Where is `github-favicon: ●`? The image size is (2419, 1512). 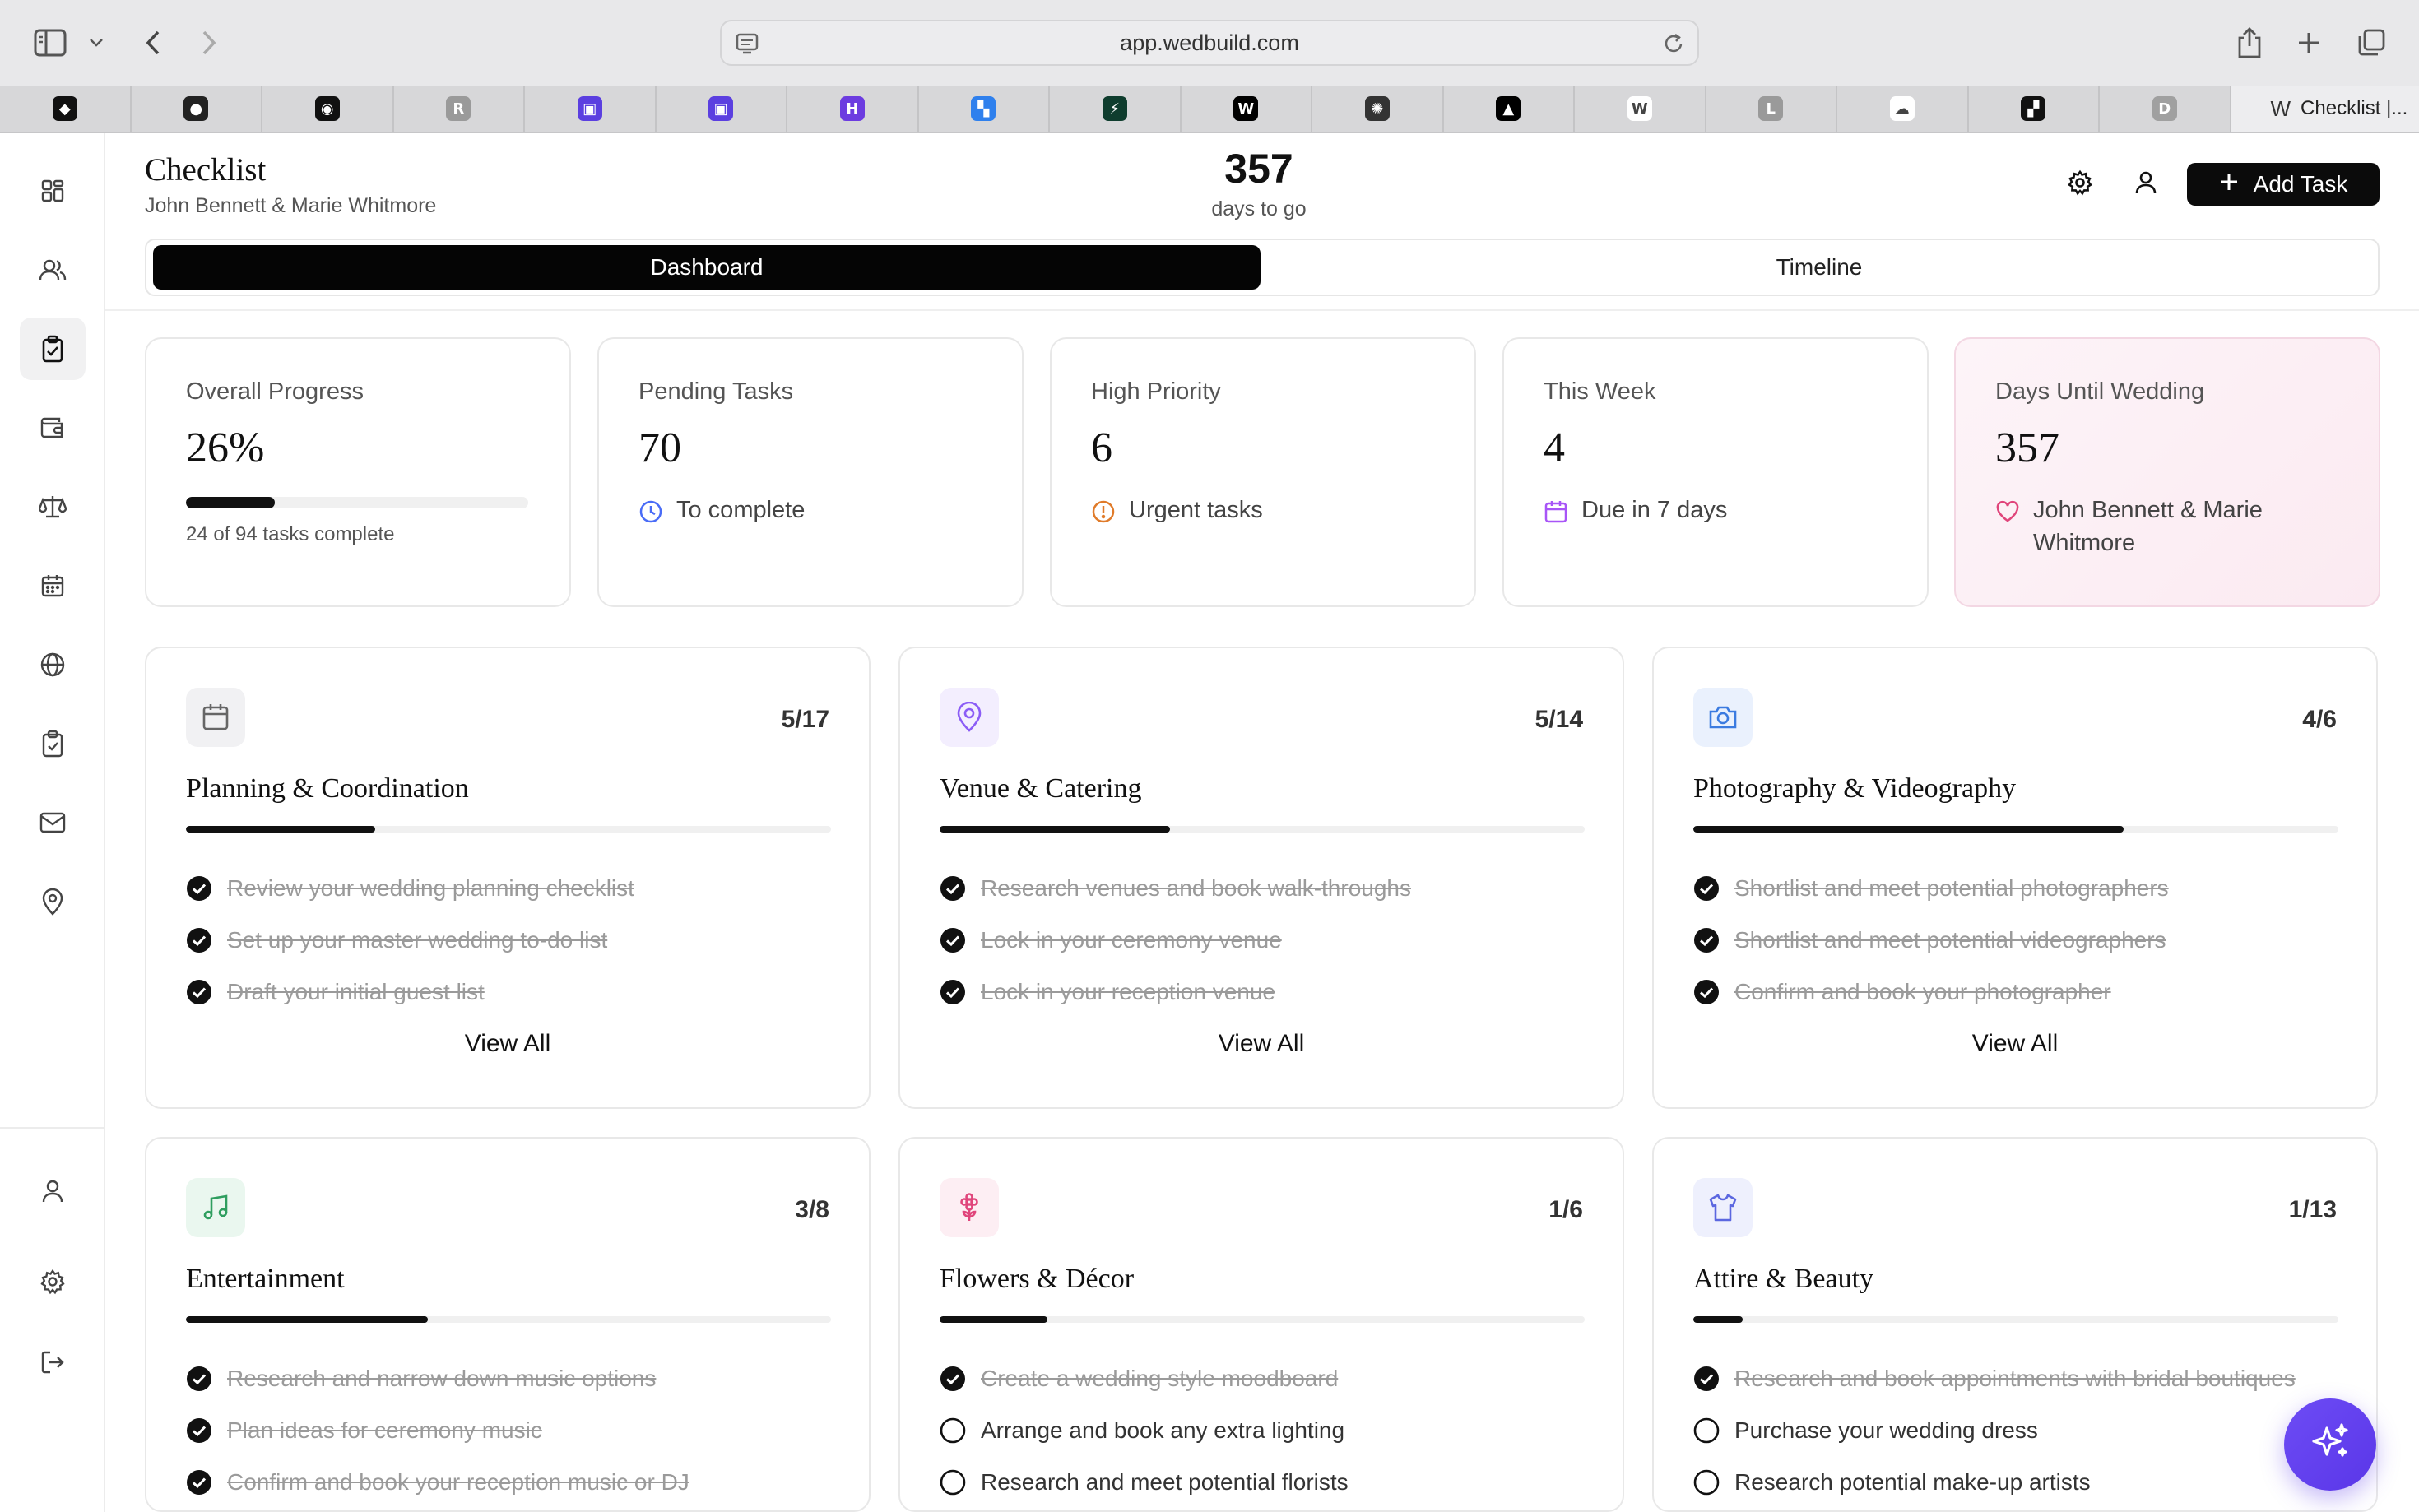
github-favicon: ● is located at coordinates (196, 108).